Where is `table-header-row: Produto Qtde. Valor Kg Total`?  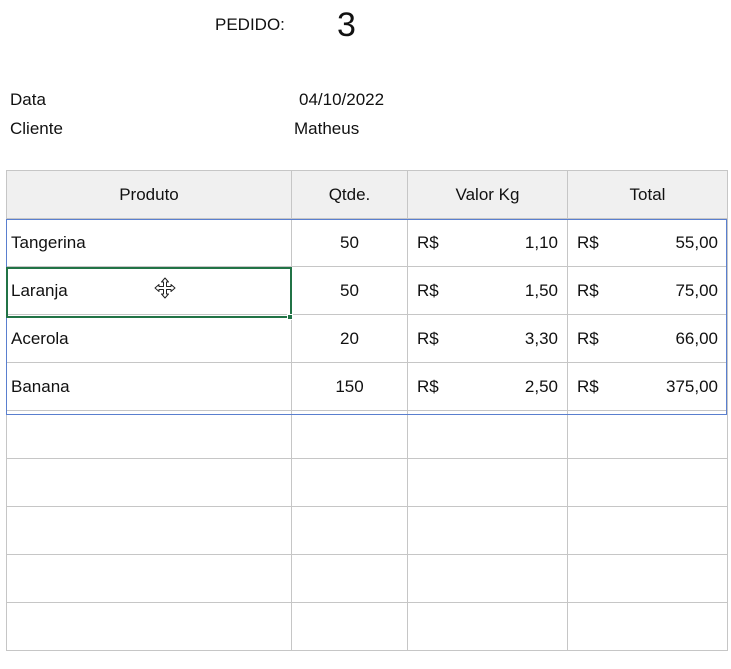
table-header-row: Produto Qtde. Valor Kg Total is located at coordinates (367, 194).